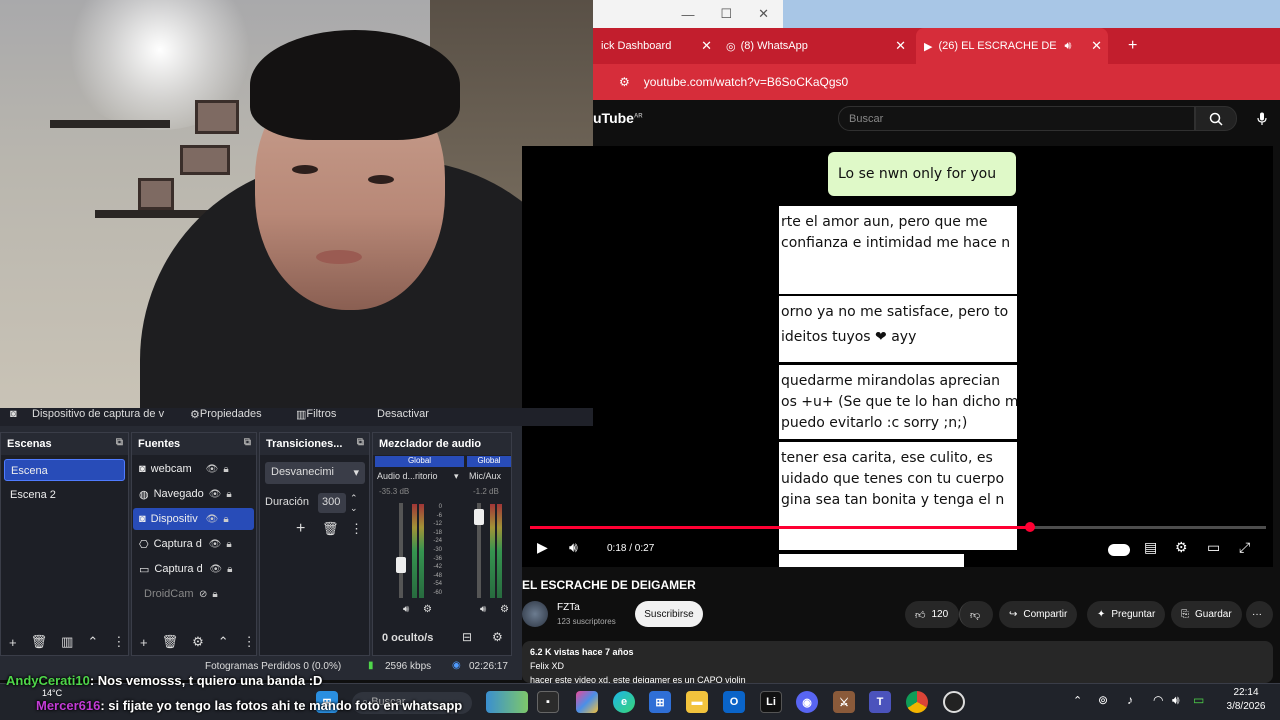 Image resolution: width=1280 pixels, height=720 pixels. What do you see at coordinates (1213, 547) in the screenshot?
I see `theater-mode-icon: ▭` at bounding box center [1213, 547].